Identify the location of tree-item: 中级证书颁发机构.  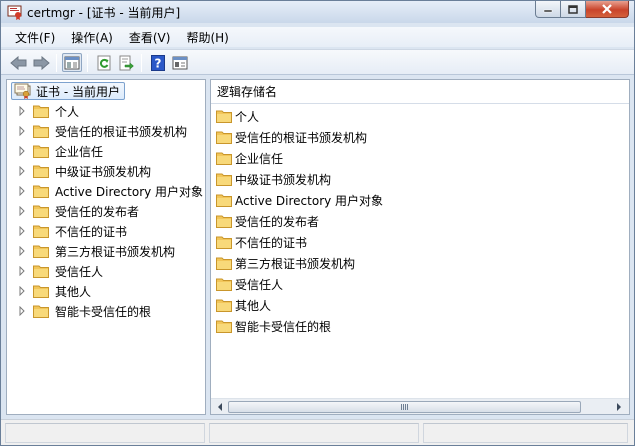
(79, 171).